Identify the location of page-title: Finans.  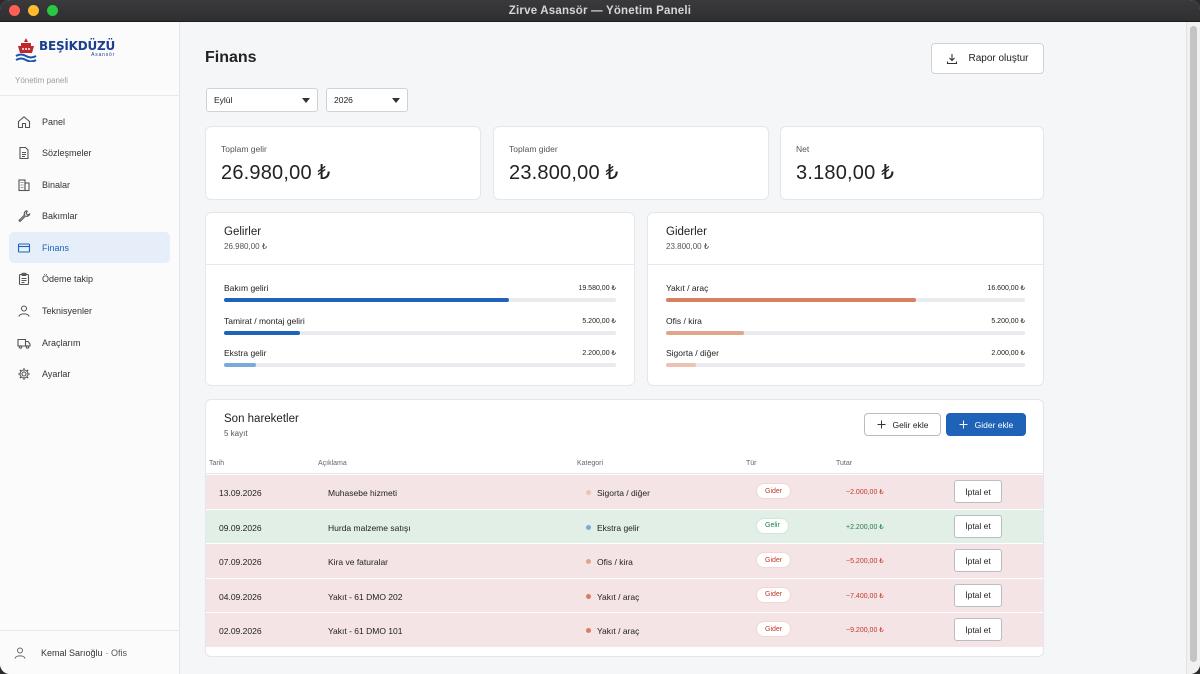
(231, 57).